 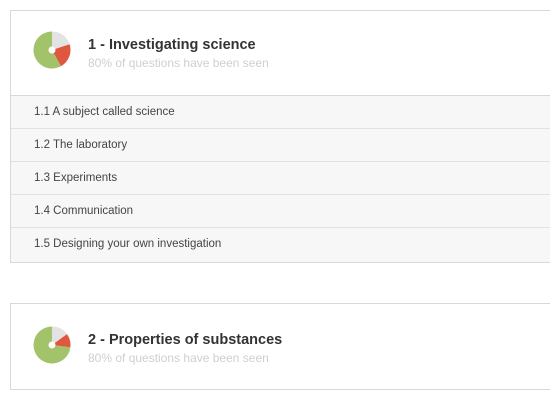 What do you see at coordinates (280, 245) in the screenshot?
I see `subtopic-item-1-5: 1.5 Designing your own investigation` at bounding box center [280, 245].